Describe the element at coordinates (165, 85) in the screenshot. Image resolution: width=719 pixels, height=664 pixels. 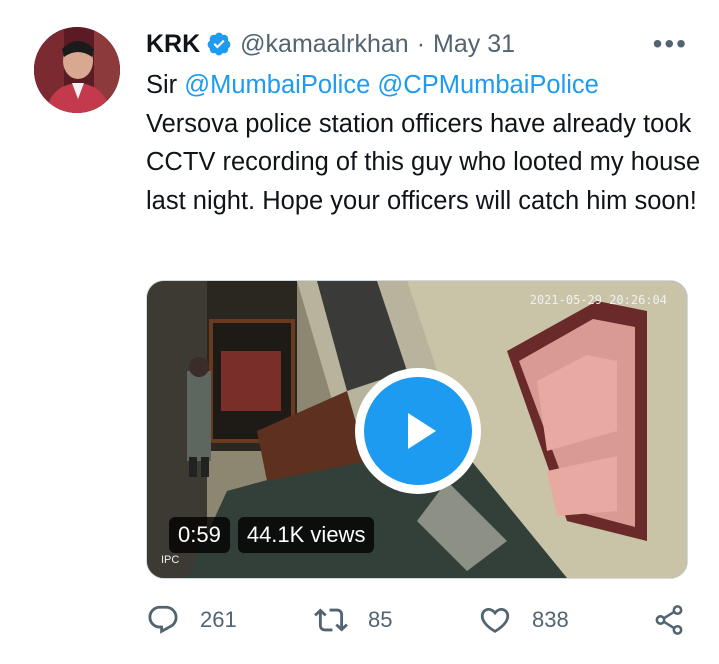
I see `text-prefix: Sir` at that location.